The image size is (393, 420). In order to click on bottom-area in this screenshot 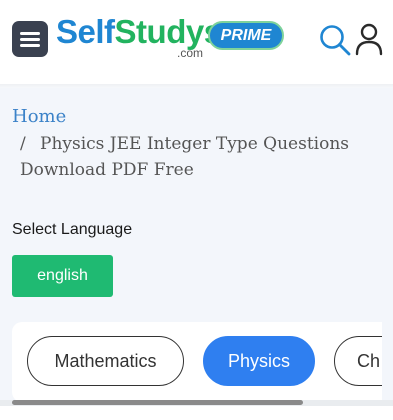, I will do `click(196, 413)`.